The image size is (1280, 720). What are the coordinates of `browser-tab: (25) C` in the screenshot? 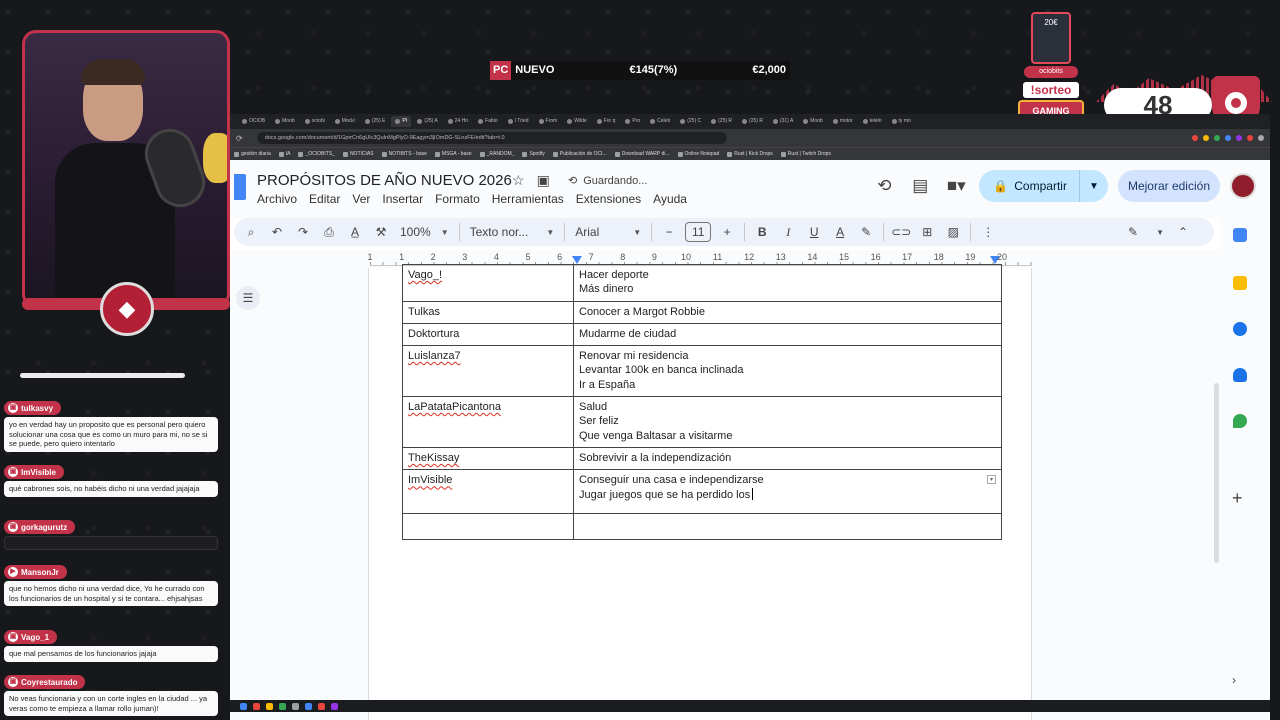 It's located at (690, 121).